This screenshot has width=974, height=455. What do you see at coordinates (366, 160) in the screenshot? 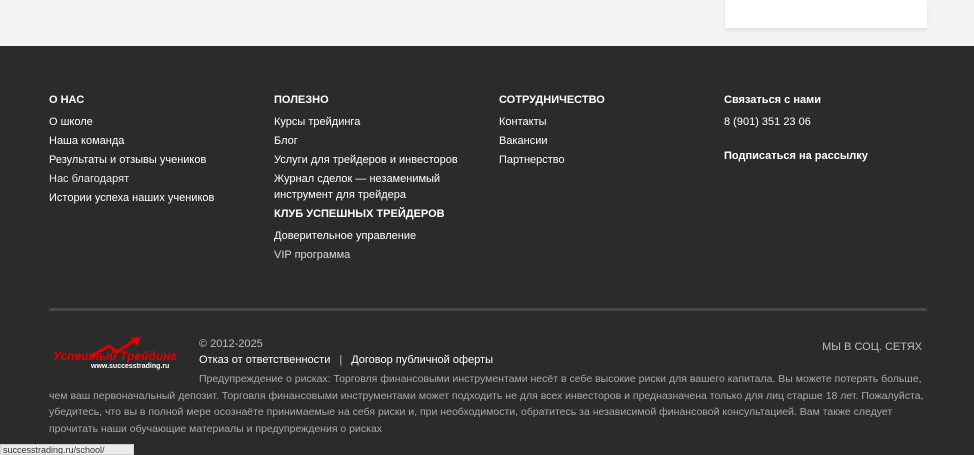
I see `link-services: Услуги для трейдеров и инвесторов` at bounding box center [366, 160].